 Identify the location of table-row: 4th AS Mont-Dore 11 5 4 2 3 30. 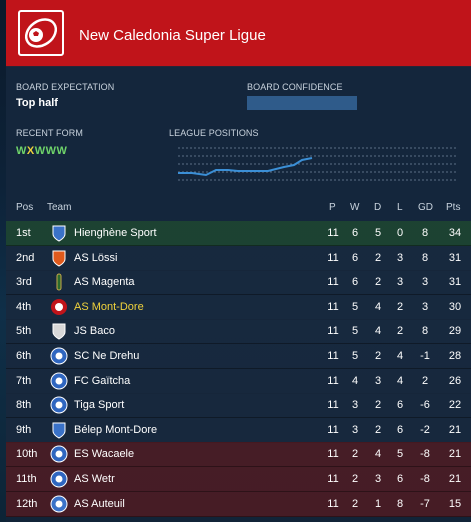
(238, 307).